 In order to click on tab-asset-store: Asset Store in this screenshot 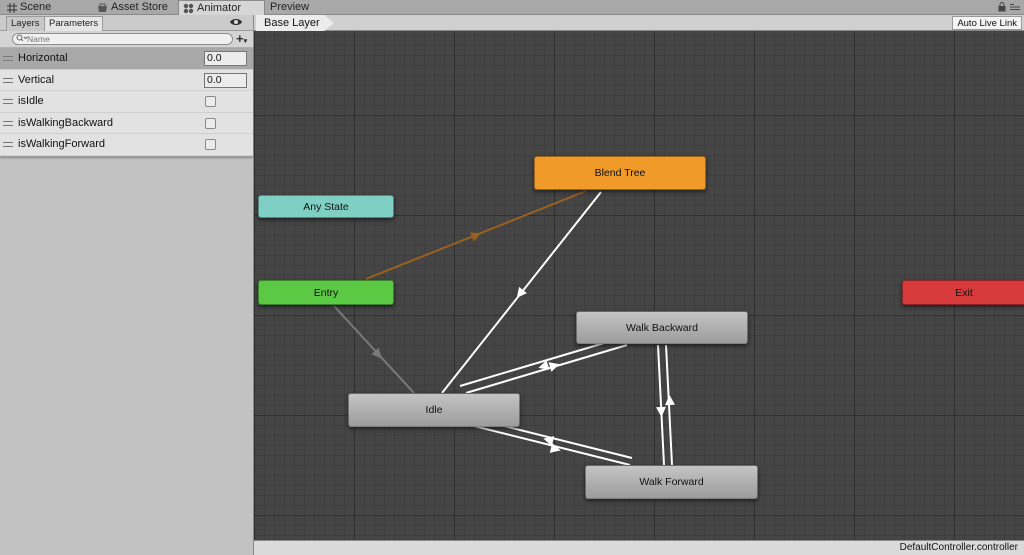, I will do `click(135, 7)`.